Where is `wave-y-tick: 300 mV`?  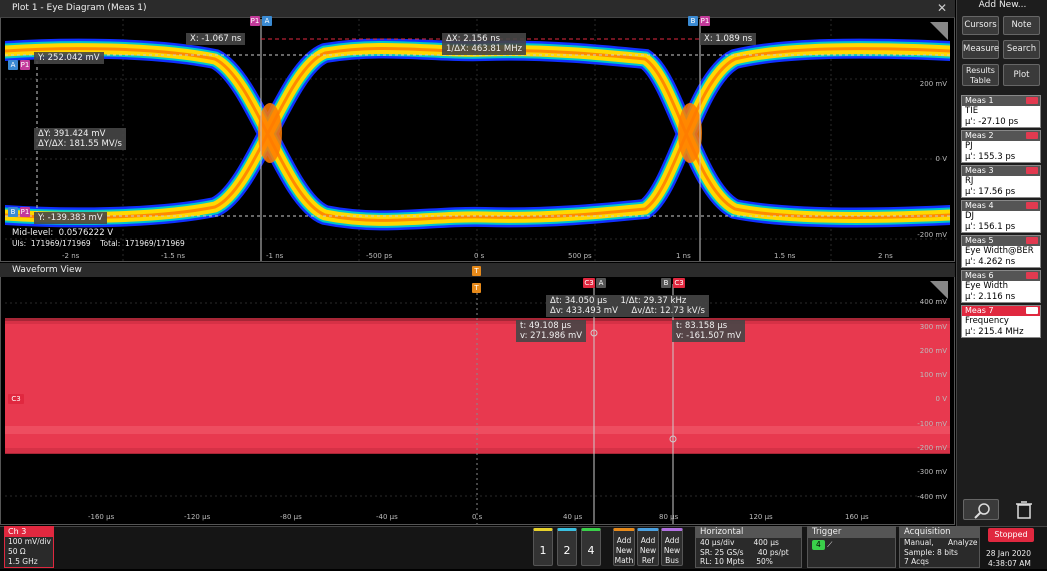
wave-y-tick: 300 mV is located at coordinates (933, 327).